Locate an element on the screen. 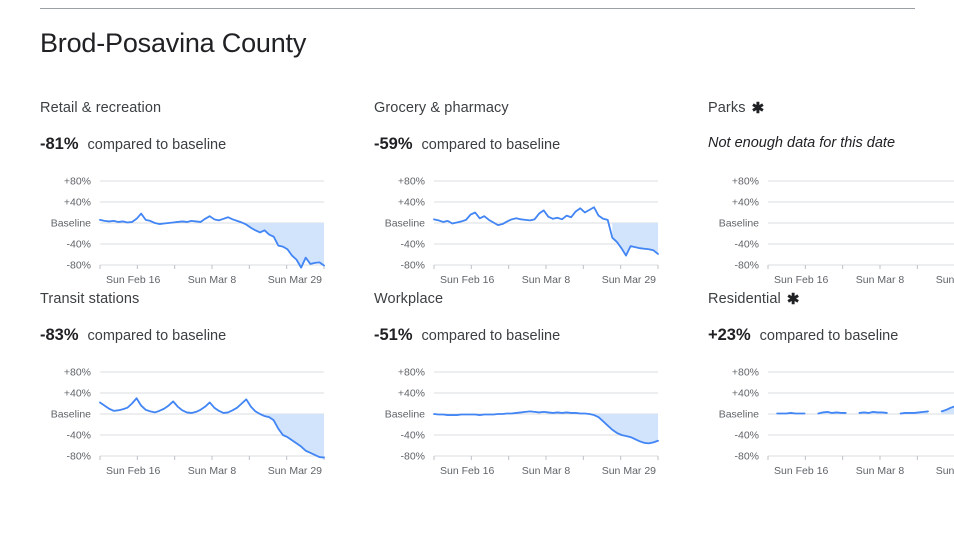 The width and height of the screenshot is (954, 551). panel-title-label: Retail & recreation is located at coordinates (101, 108).